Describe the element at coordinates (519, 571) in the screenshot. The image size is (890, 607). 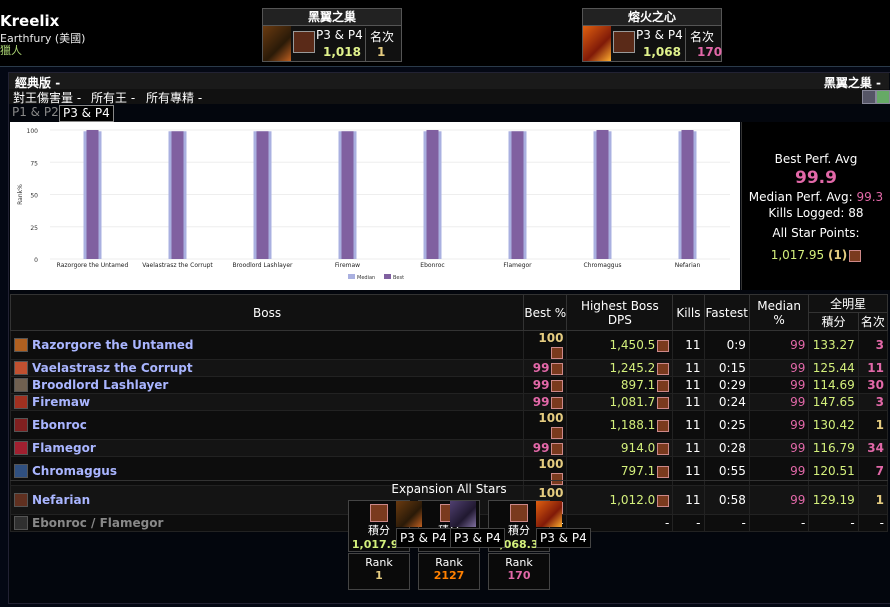
I see `expansion-rank-3: Rank 170` at that location.